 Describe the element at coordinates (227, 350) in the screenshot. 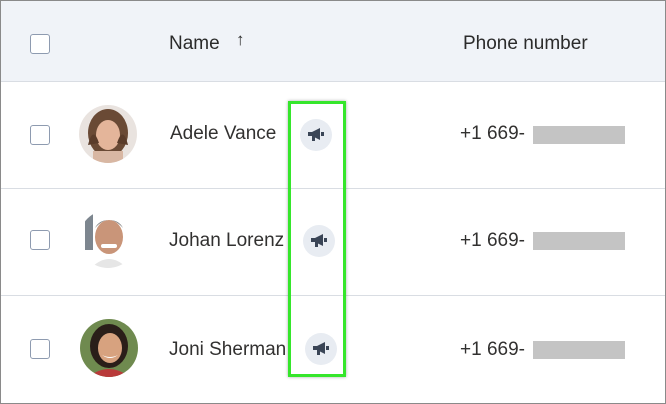

I see `contact-name: Joni Sherman` at that location.